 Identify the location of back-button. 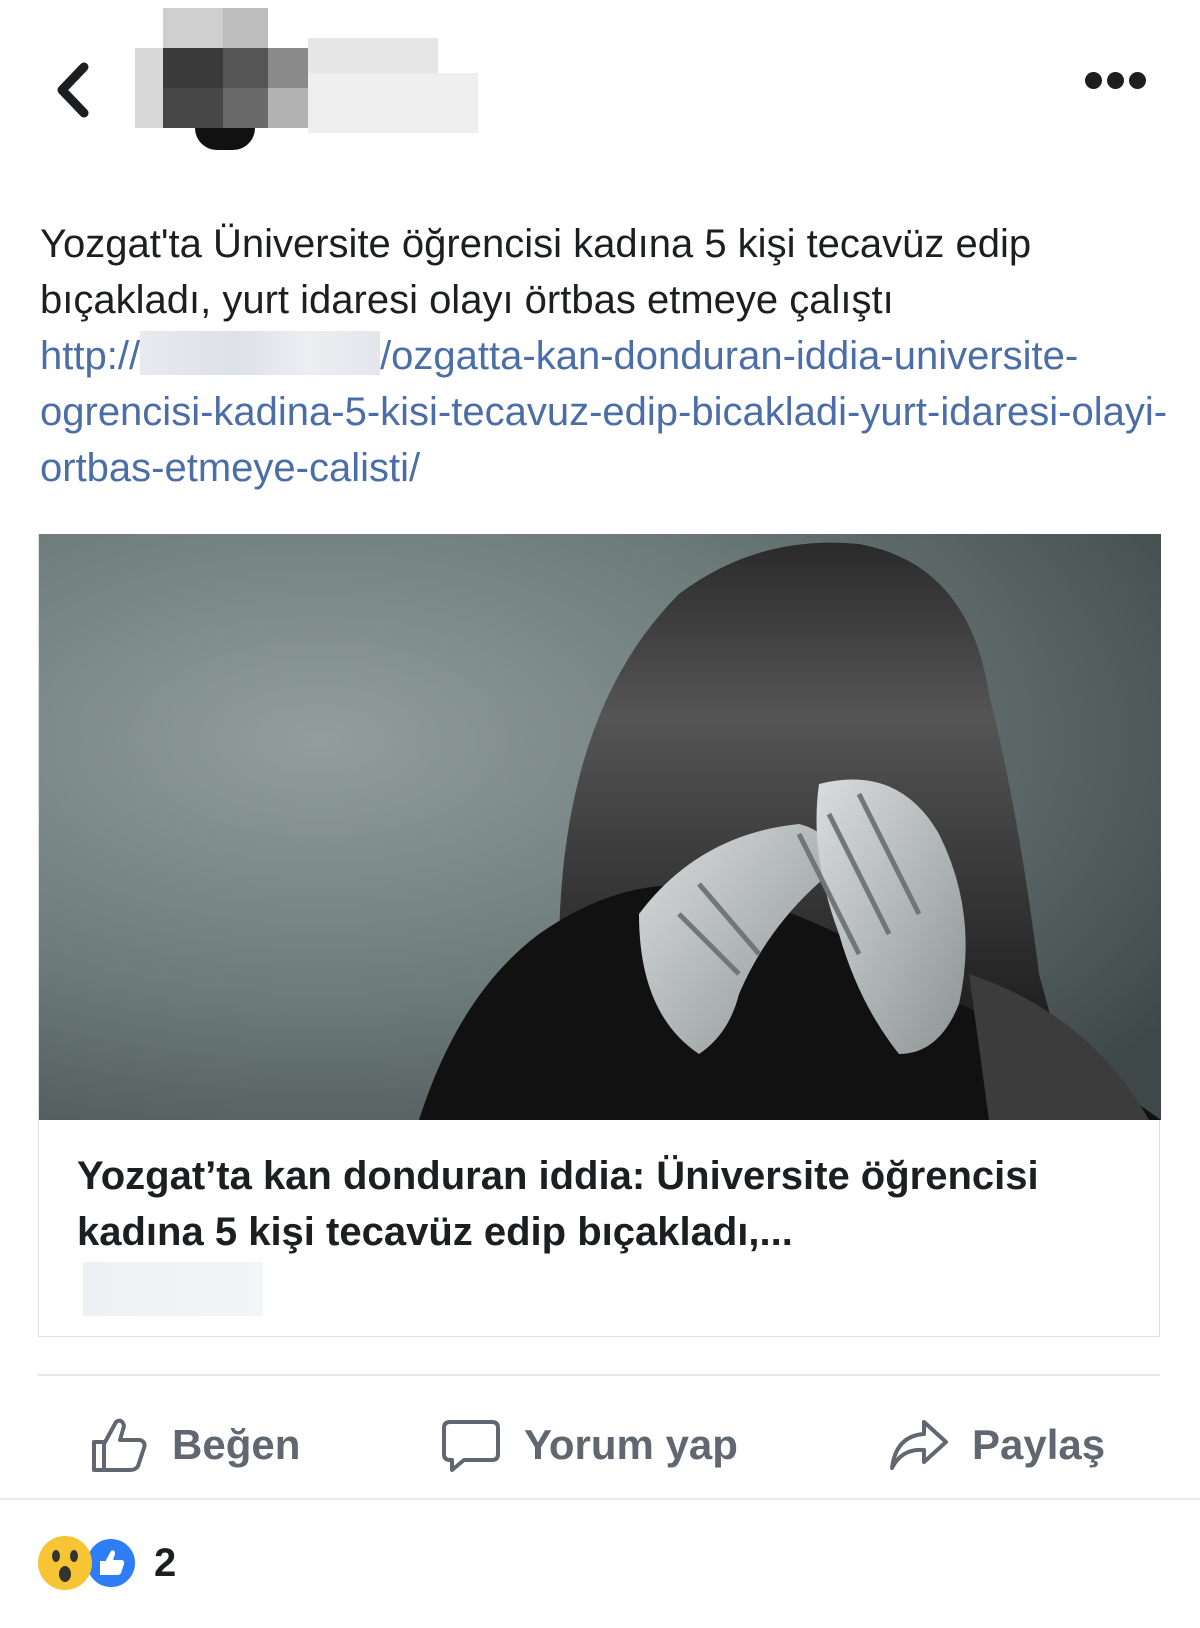
(75, 90).